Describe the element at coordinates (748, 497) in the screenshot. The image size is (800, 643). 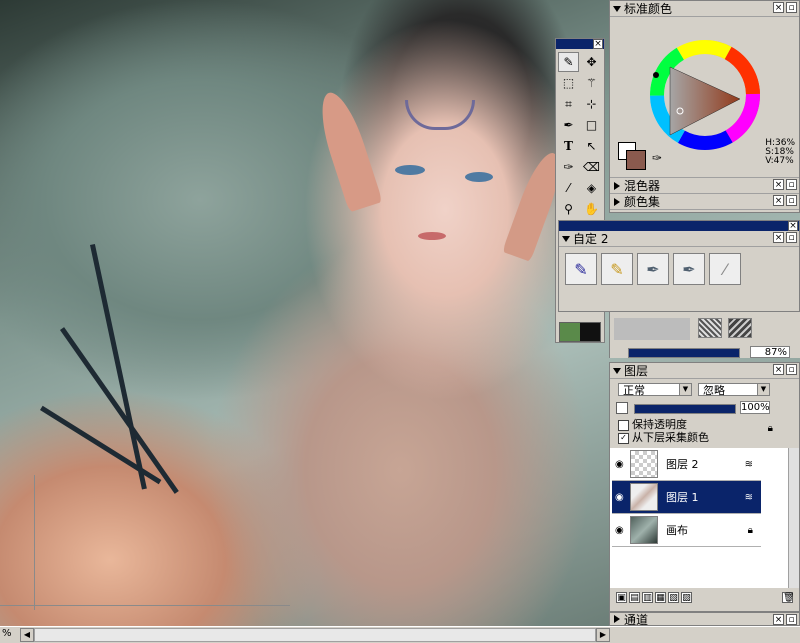
I see `layer-stack-icon: ≋` at that location.